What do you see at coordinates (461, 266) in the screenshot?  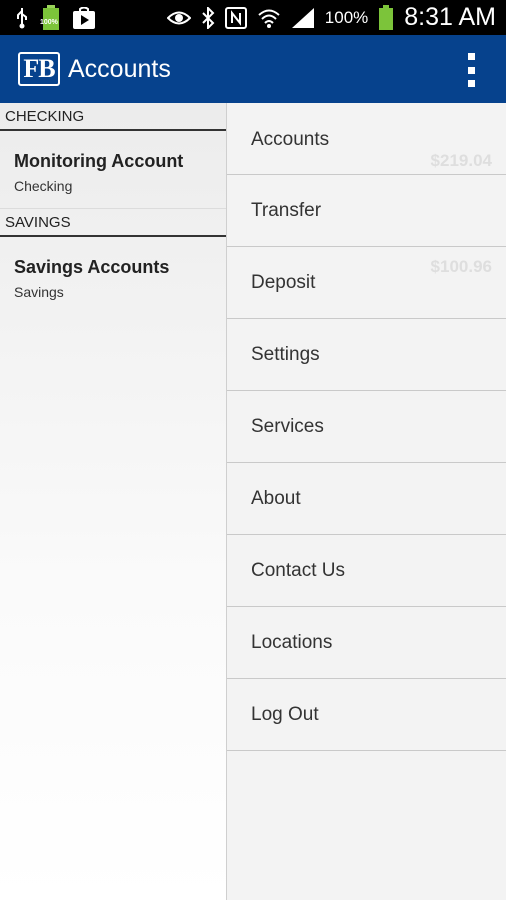 I see `account-balance: $100.96` at bounding box center [461, 266].